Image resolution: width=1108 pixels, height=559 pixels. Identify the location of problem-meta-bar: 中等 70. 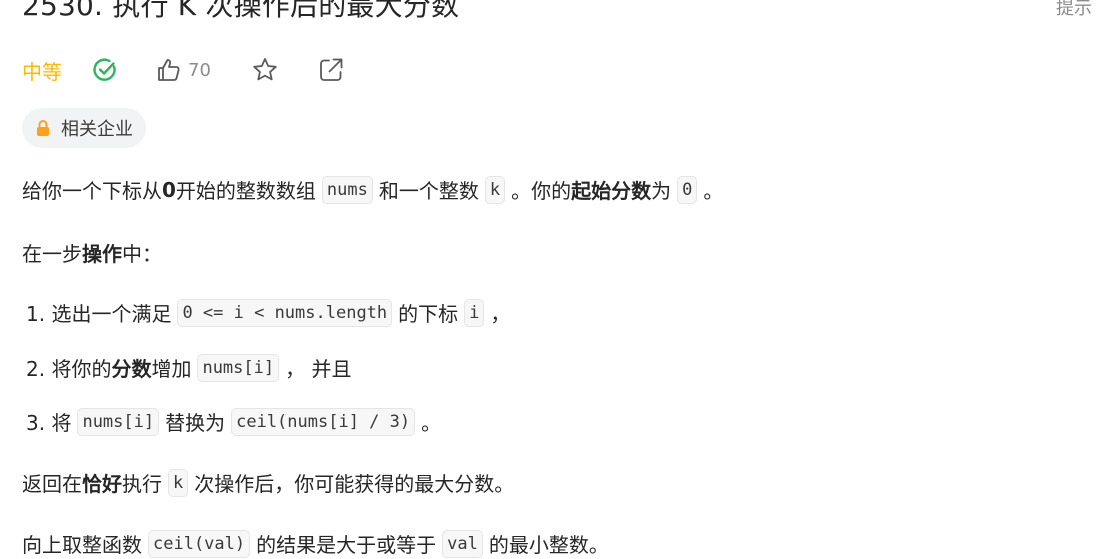
(183, 70).